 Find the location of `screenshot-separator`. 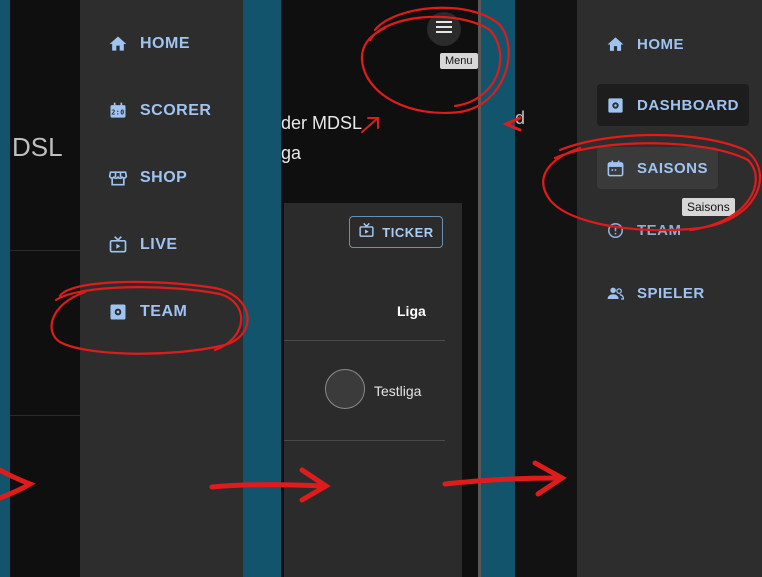

screenshot-separator is located at coordinates (479, 288).